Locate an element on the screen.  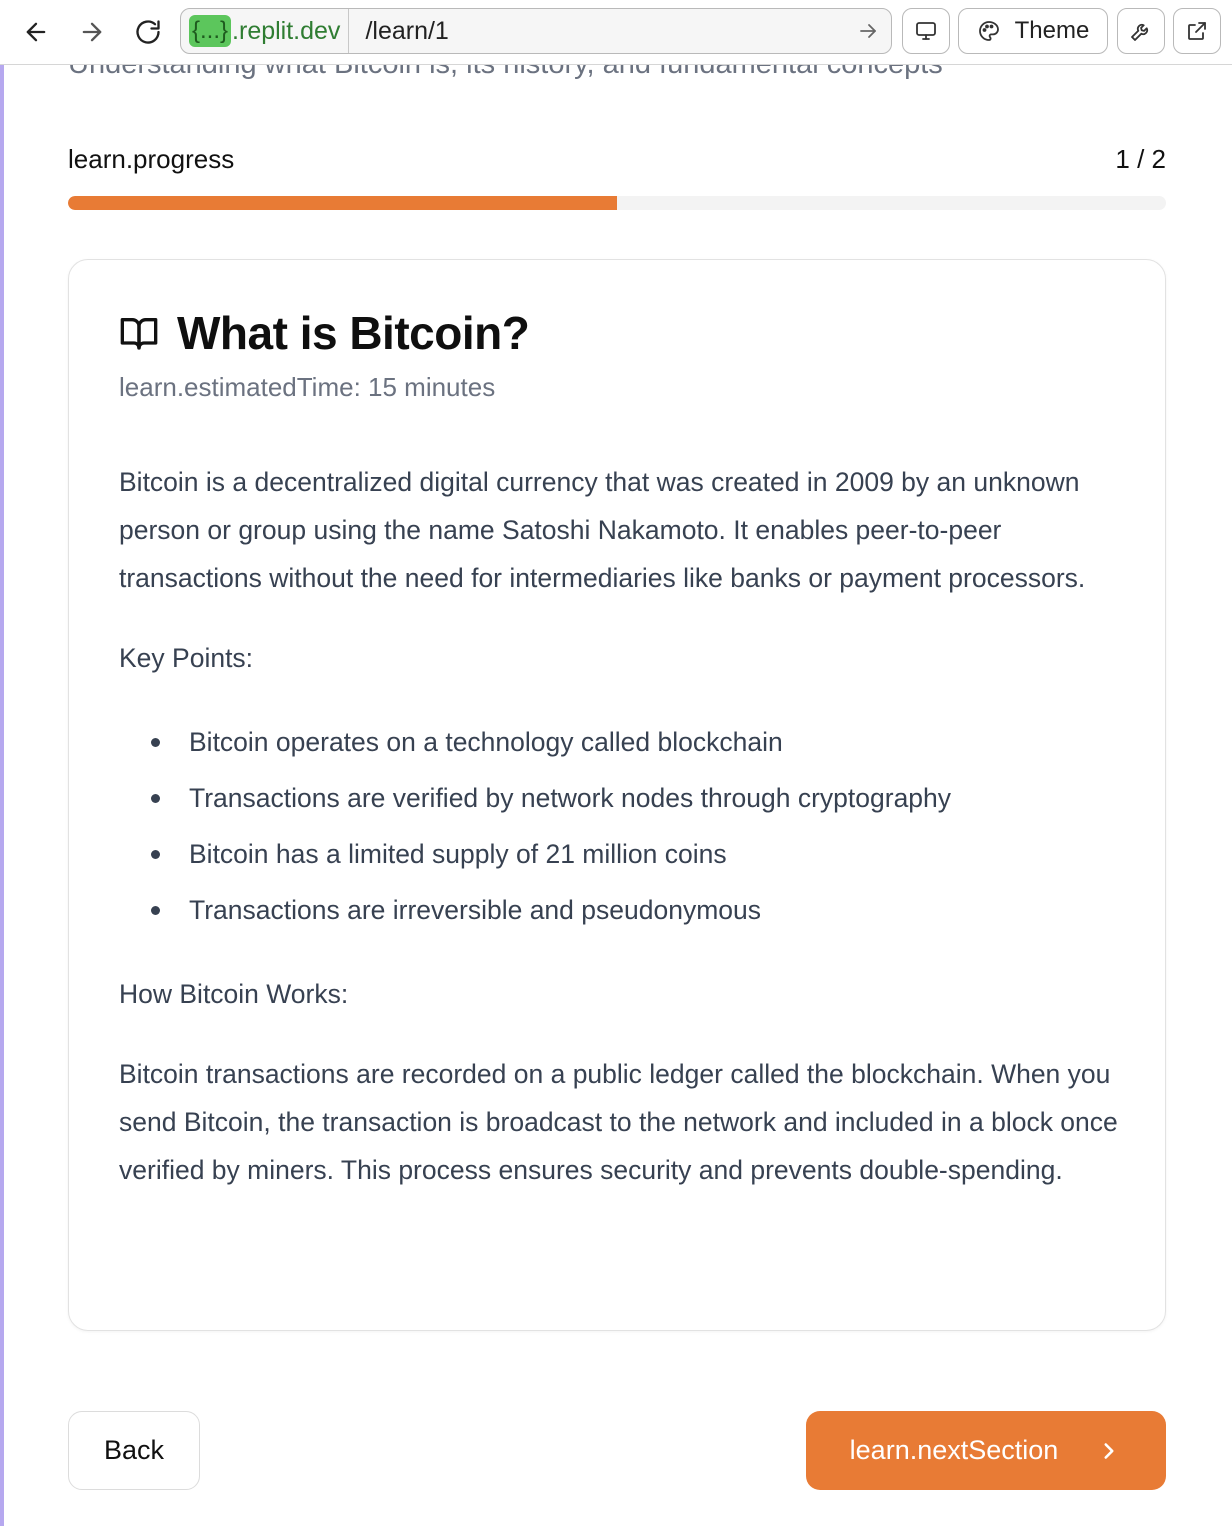
external-link-icon is located at coordinates (1197, 31).